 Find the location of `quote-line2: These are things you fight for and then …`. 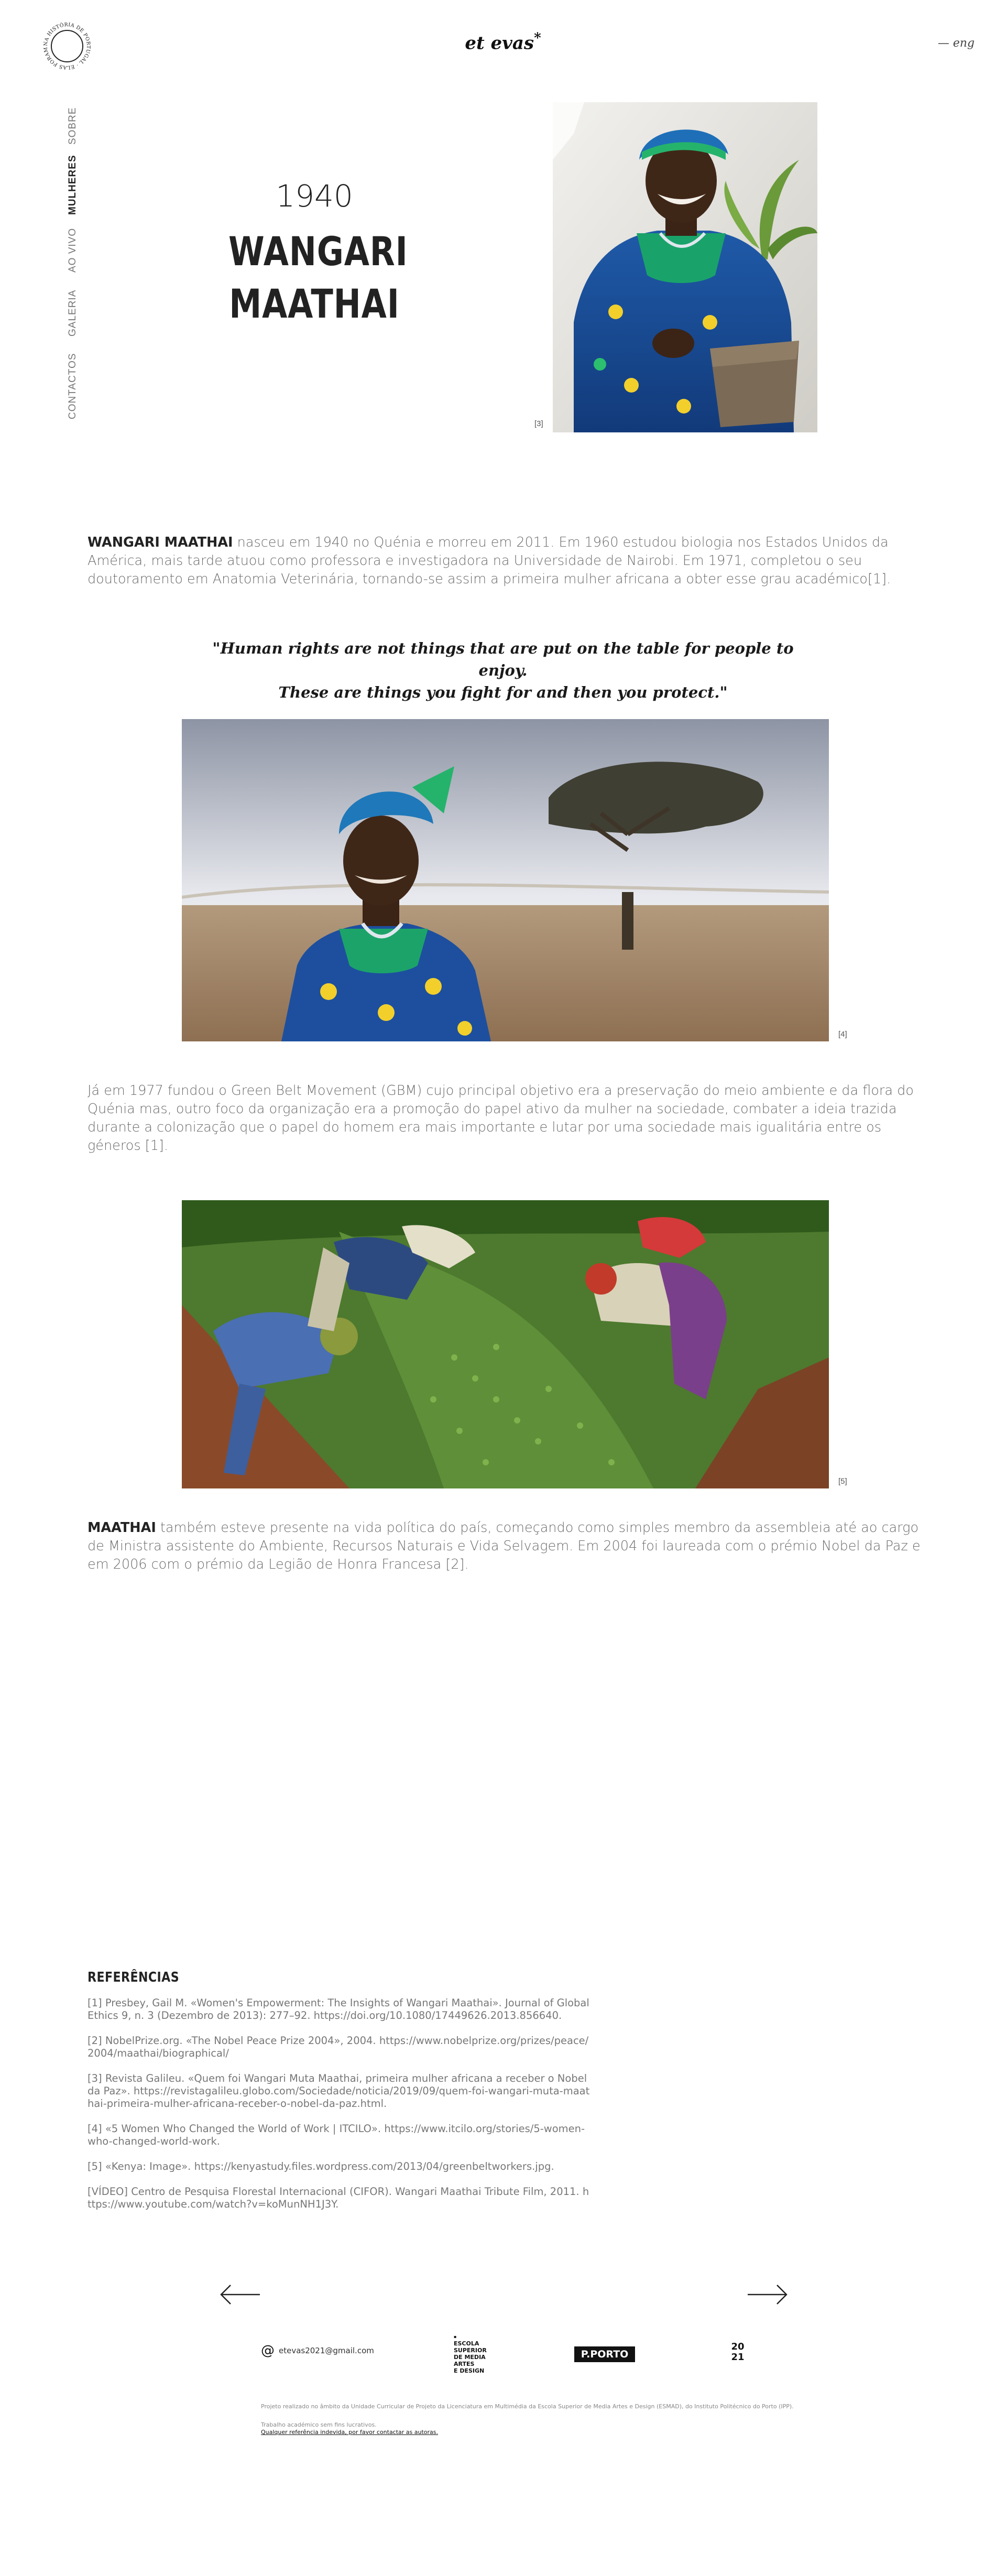

quote-line2: These are things you fight for and then … is located at coordinates (503, 692).